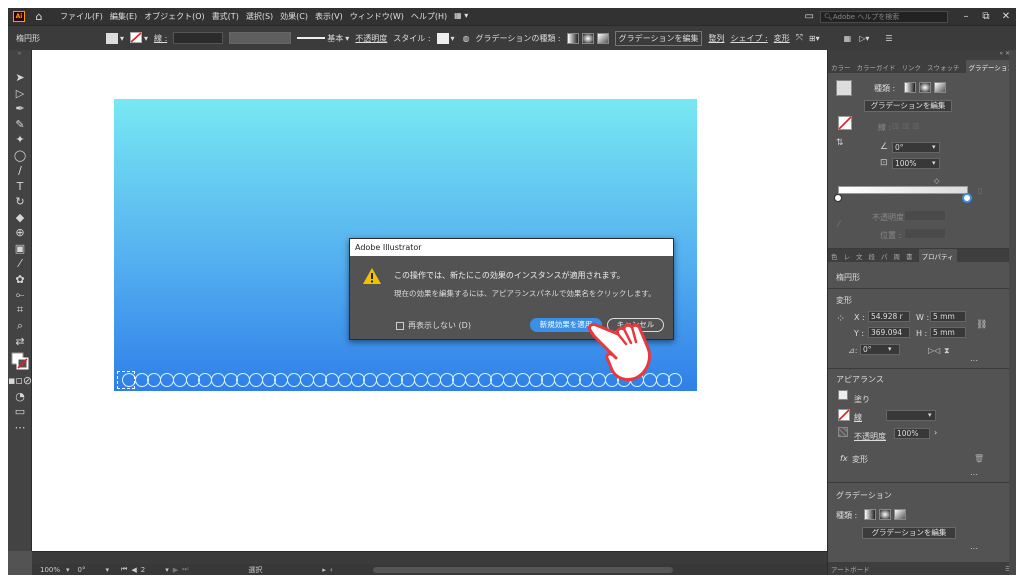  Describe the element at coordinates (20, 233) in the screenshot. I see `shape-builder-icon: ⊕` at that location.